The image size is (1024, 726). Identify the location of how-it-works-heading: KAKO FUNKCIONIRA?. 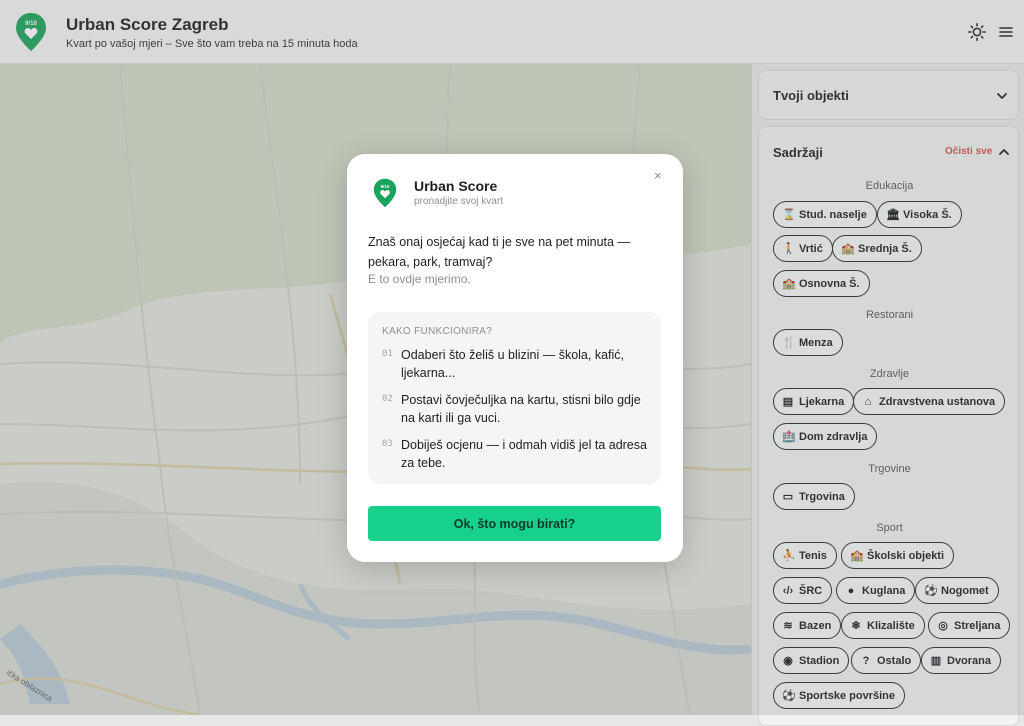
(437, 331).